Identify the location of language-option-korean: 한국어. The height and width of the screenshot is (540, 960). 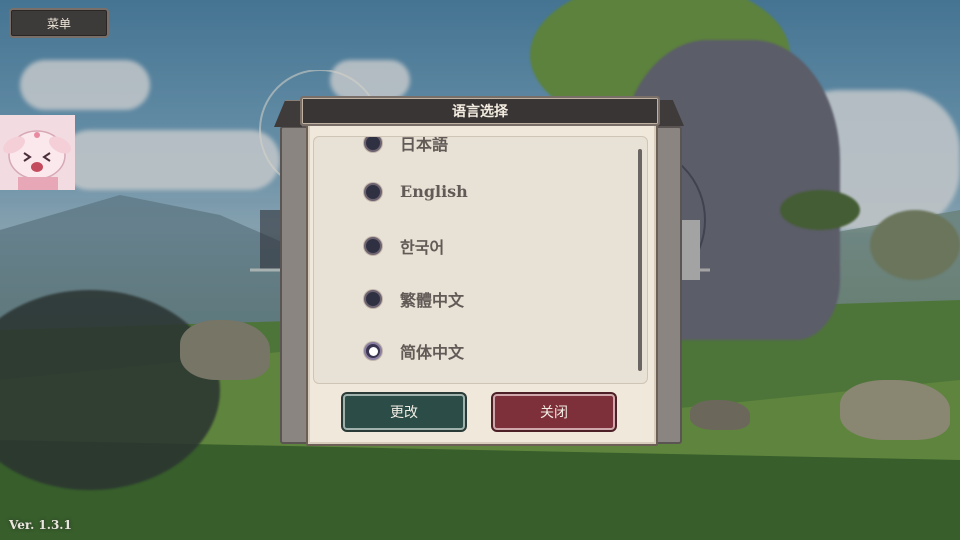
(404, 246).